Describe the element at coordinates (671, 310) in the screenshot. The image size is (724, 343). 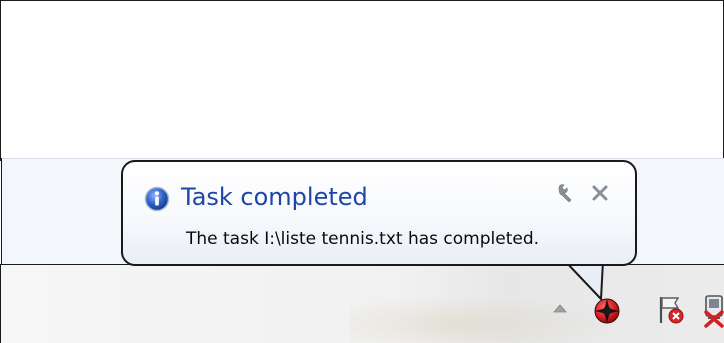
I see `action-center-flag-error-icon` at that location.